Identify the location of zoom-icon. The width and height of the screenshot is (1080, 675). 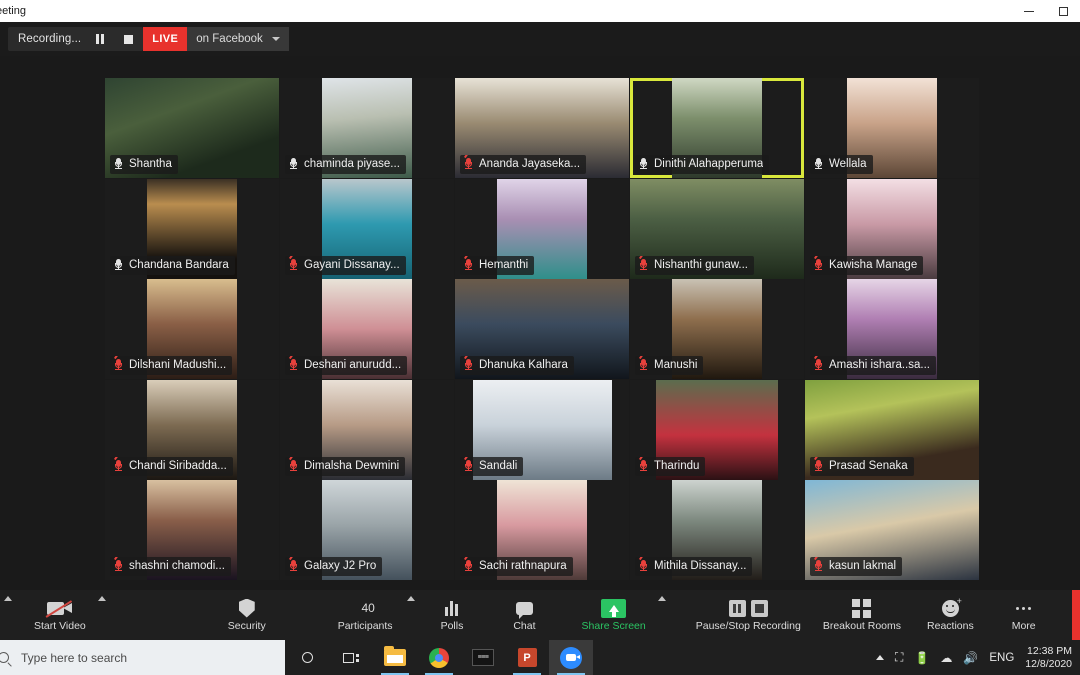
(571, 657).